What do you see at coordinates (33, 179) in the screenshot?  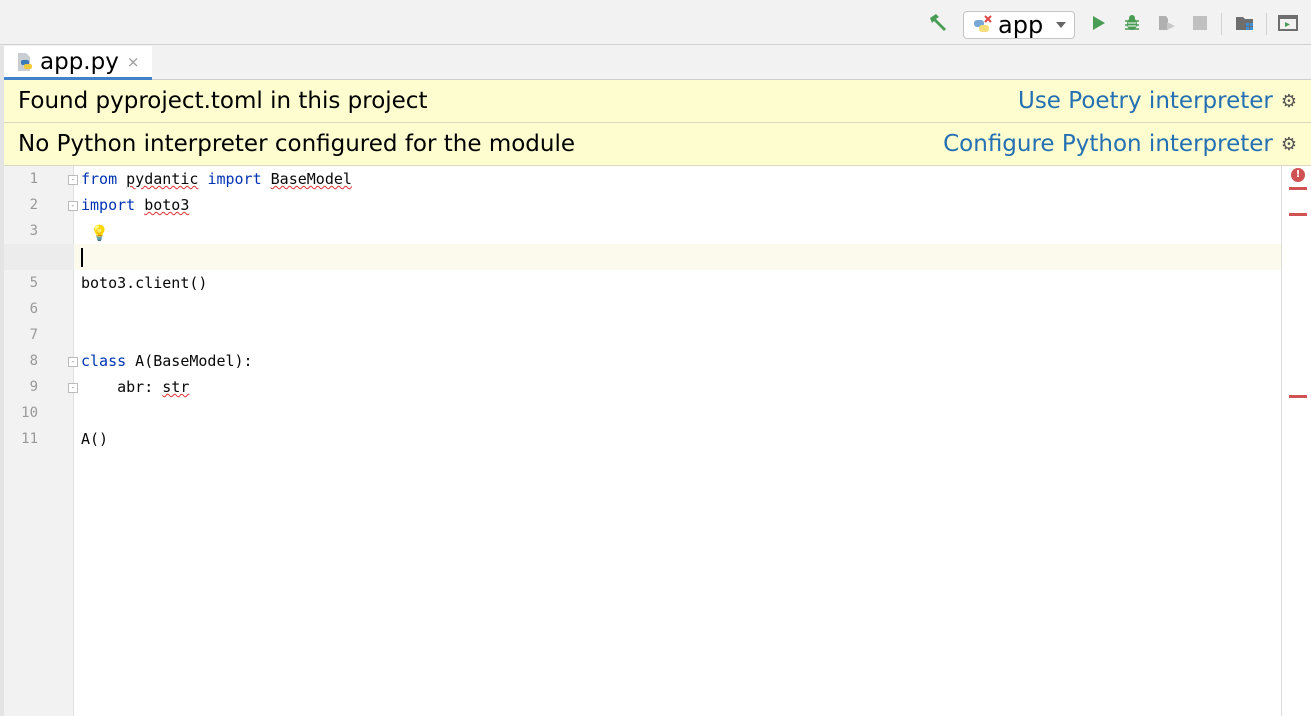 I see `line-number: 1` at bounding box center [33, 179].